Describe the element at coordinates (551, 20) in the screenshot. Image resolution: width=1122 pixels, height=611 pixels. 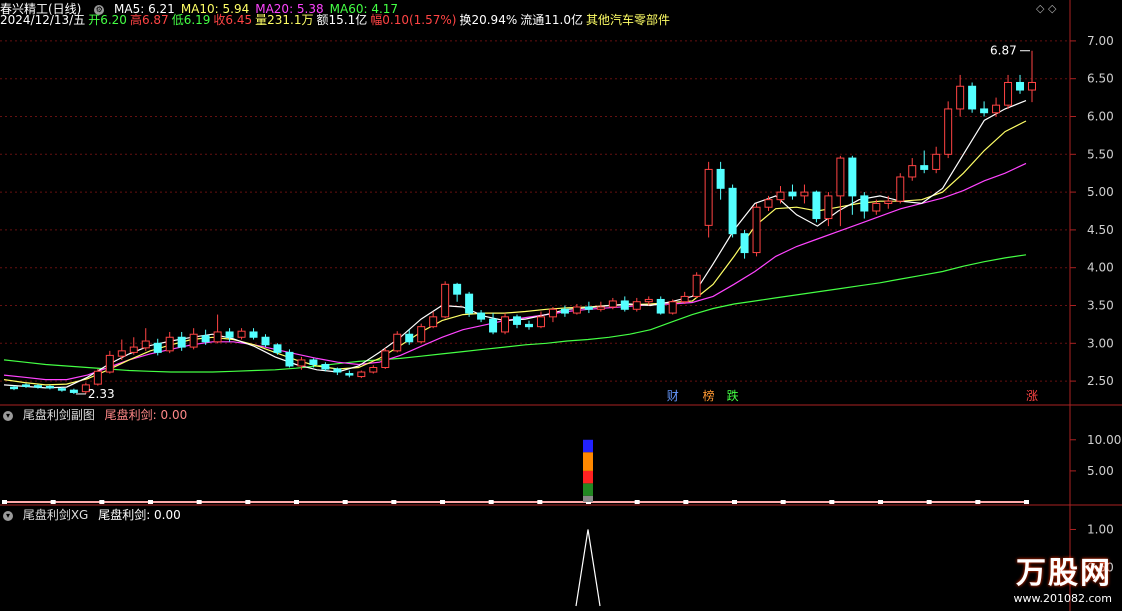
I see `quote-info-item: 流通11.0亿` at that location.